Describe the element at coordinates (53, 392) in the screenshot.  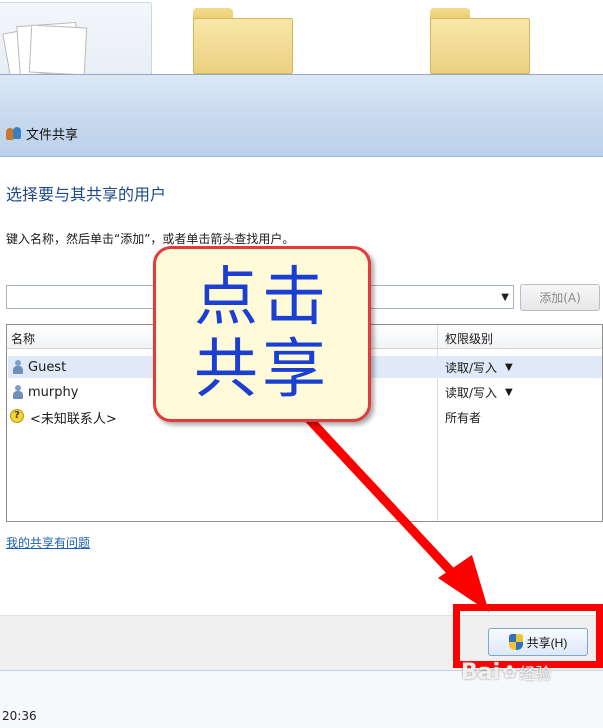
I see `user-name: murphy` at that location.